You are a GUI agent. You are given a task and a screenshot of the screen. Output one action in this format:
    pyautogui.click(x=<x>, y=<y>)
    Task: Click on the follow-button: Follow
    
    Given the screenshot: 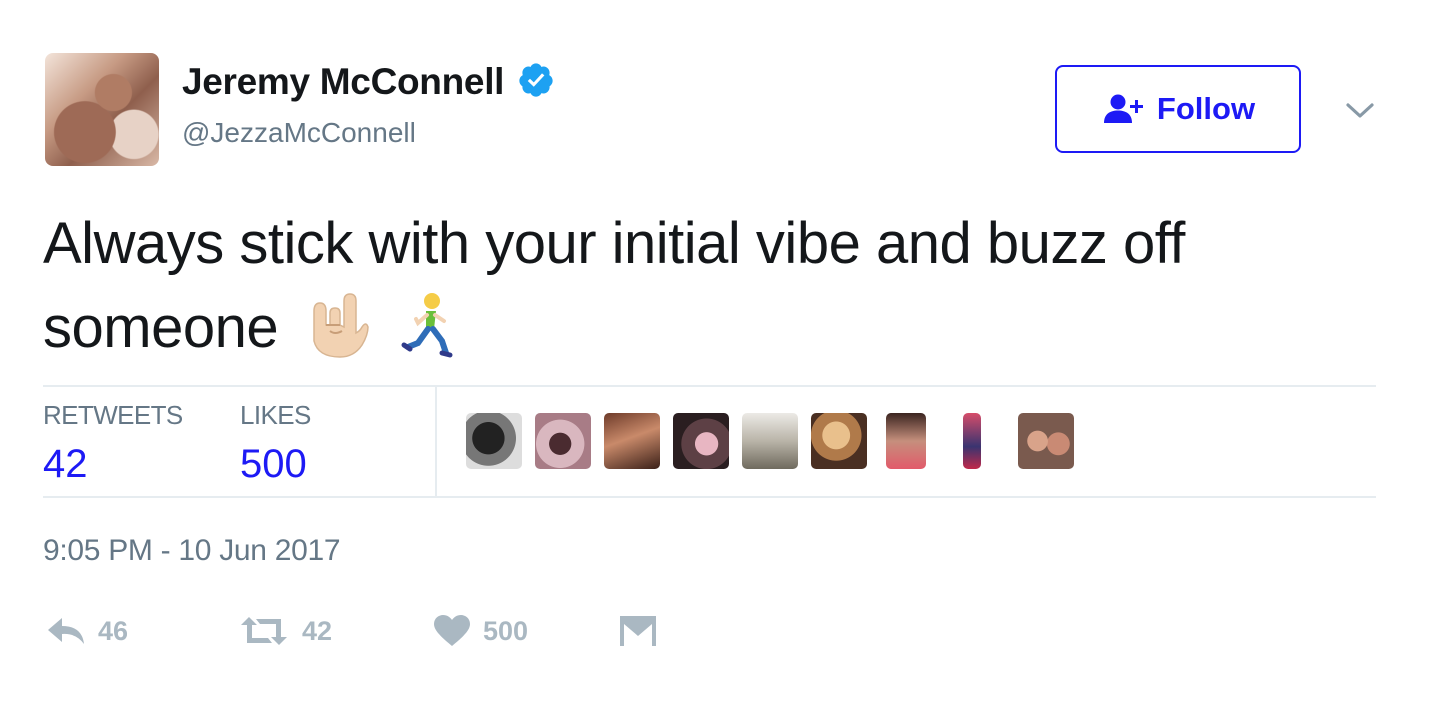 What is the action you would take?
    pyautogui.click(x=1178, y=109)
    